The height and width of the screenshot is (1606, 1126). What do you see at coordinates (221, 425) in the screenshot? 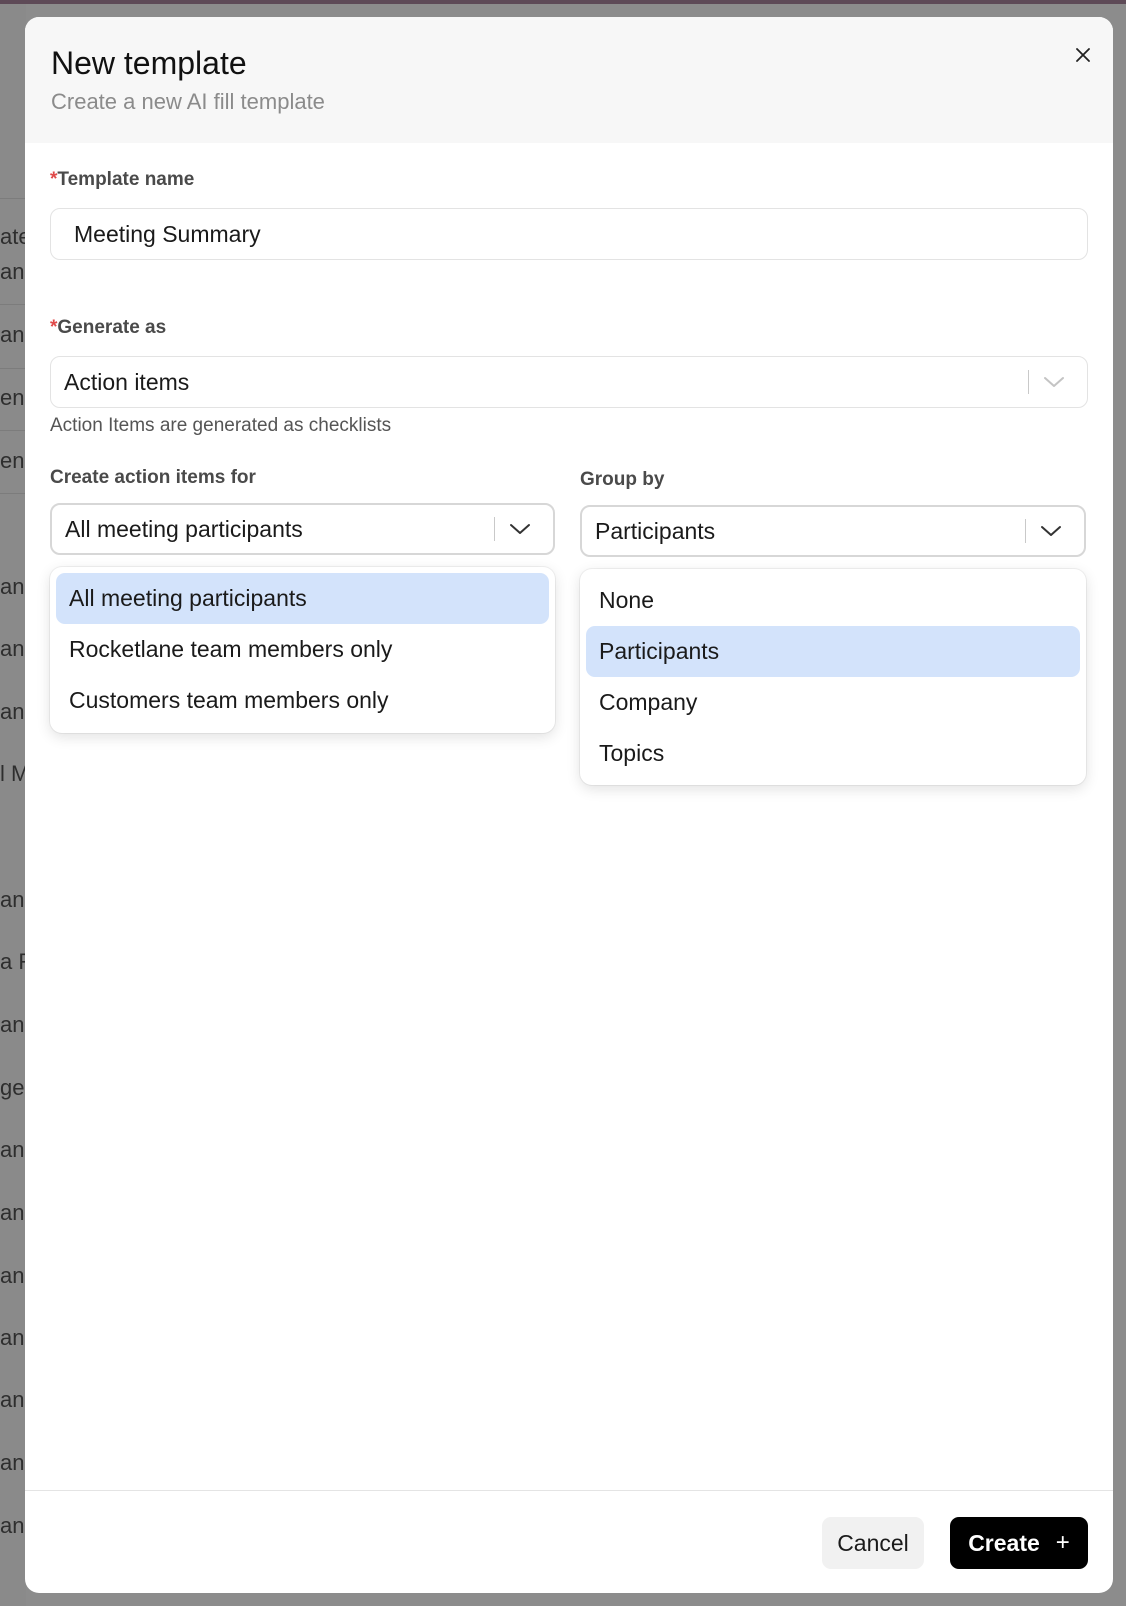
I see `generate-as-helper: Action Items are generated as checklists` at bounding box center [221, 425].